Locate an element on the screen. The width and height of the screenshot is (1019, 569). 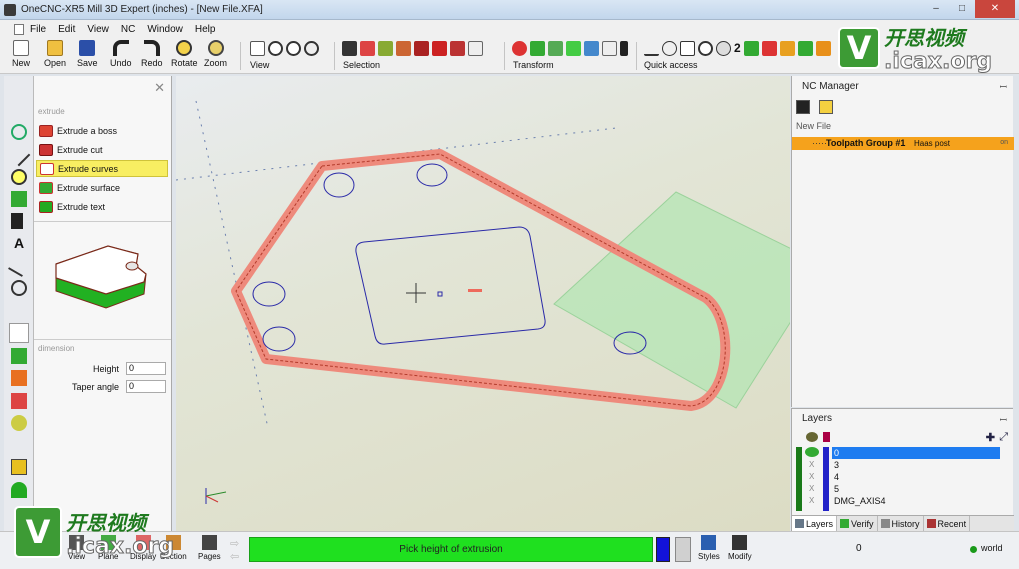
loft-icon is located at coordinates (19, 423).